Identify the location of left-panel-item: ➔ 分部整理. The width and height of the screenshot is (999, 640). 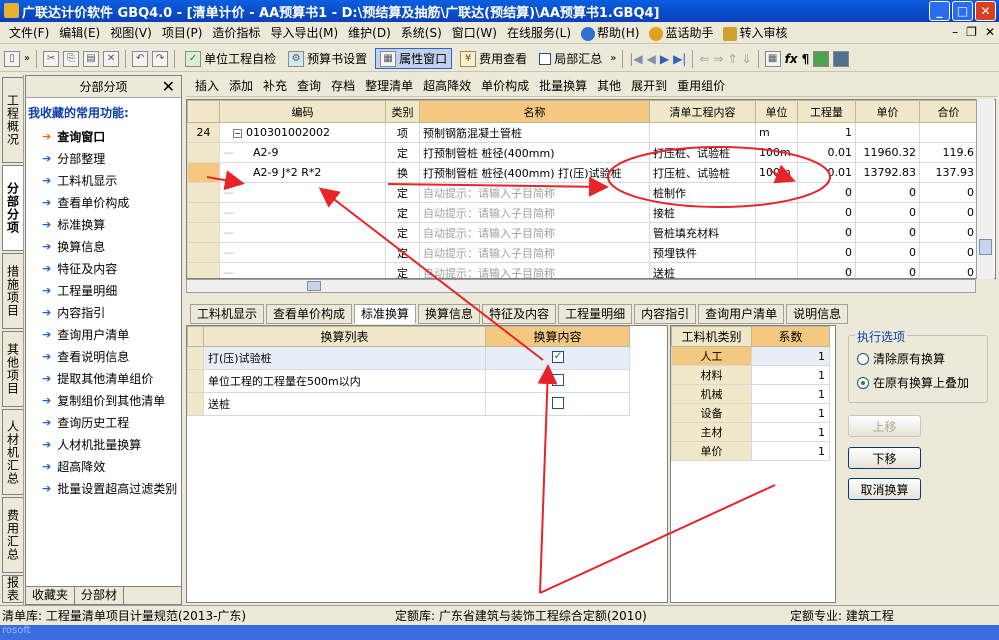
(103, 158).